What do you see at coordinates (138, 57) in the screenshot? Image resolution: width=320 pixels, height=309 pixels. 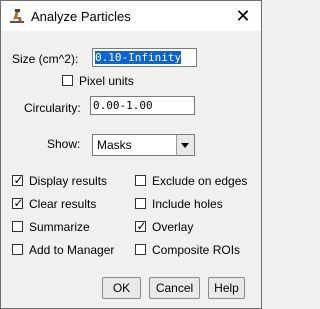 I see `size-input-value: 0.10-Infinity` at bounding box center [138, 57].